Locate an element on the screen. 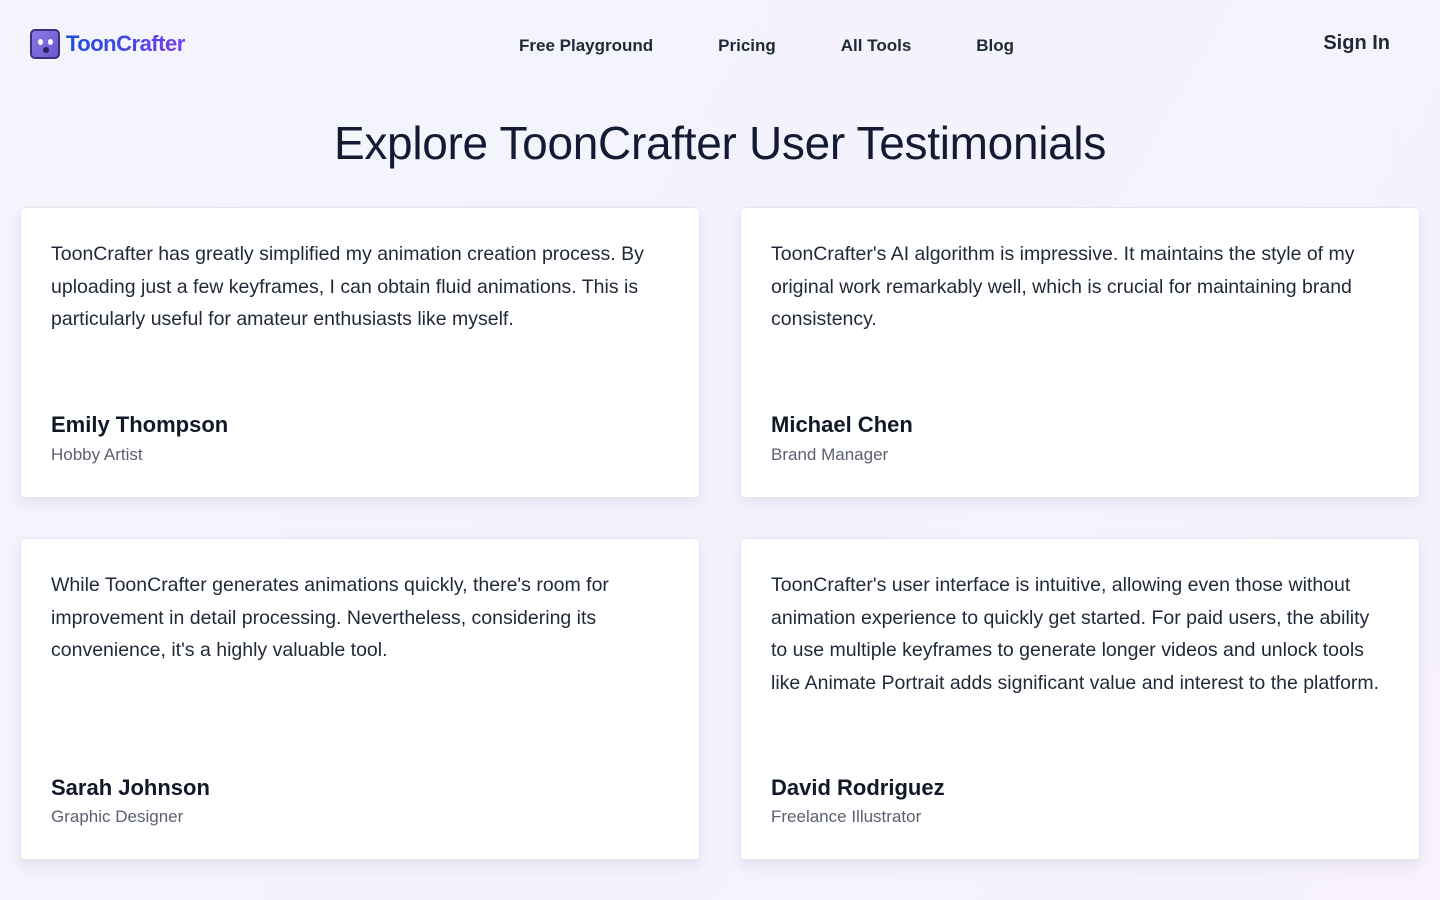 This screenshot has width=1440, height=900. main-nav: Free Playground Pricing All Tools Blog is located at coordinates (799, 46).